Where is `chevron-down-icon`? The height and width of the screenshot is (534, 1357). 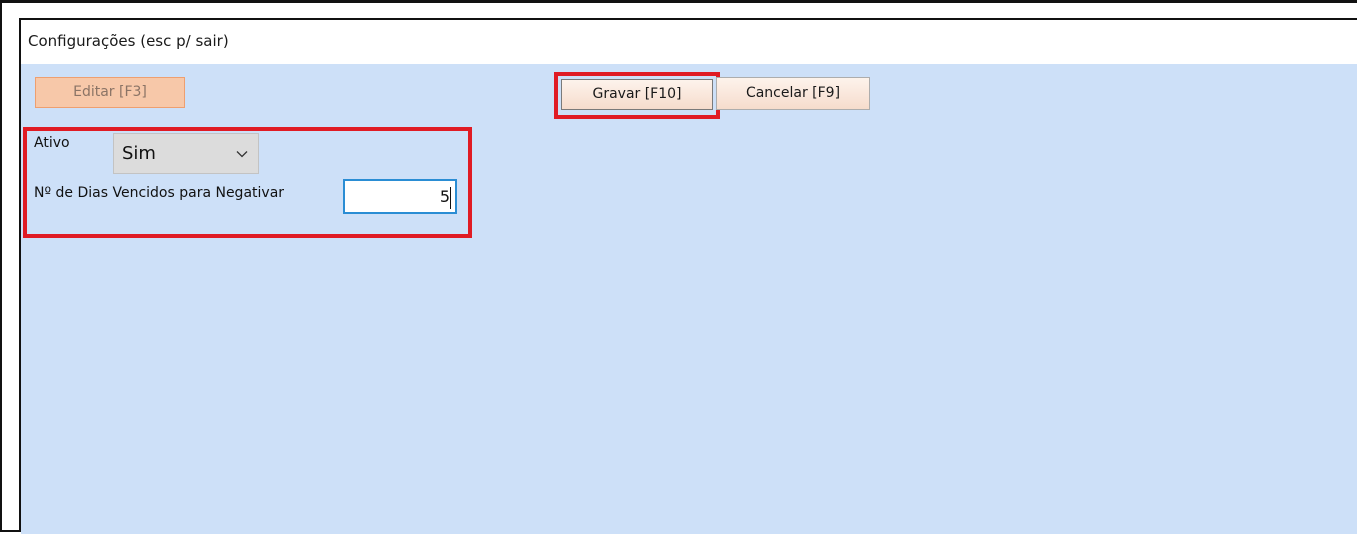
chevron-down-icon is located at coordinates (242, 154).